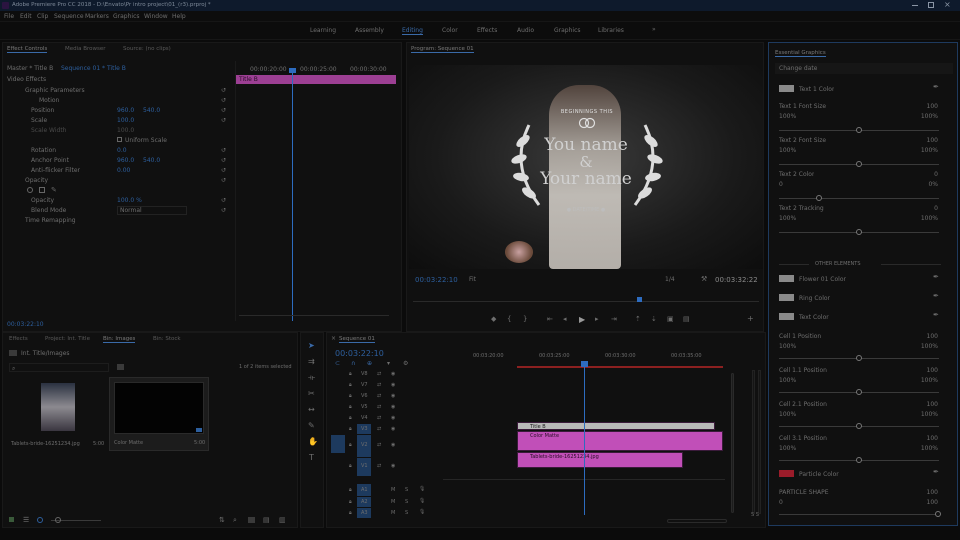 Image resolution: width=960 pixels, height=540 pixels. Describe the element at coordinates (369, 363) in the screenshot. I see `linked-selection-icon: ⊕` at that location.